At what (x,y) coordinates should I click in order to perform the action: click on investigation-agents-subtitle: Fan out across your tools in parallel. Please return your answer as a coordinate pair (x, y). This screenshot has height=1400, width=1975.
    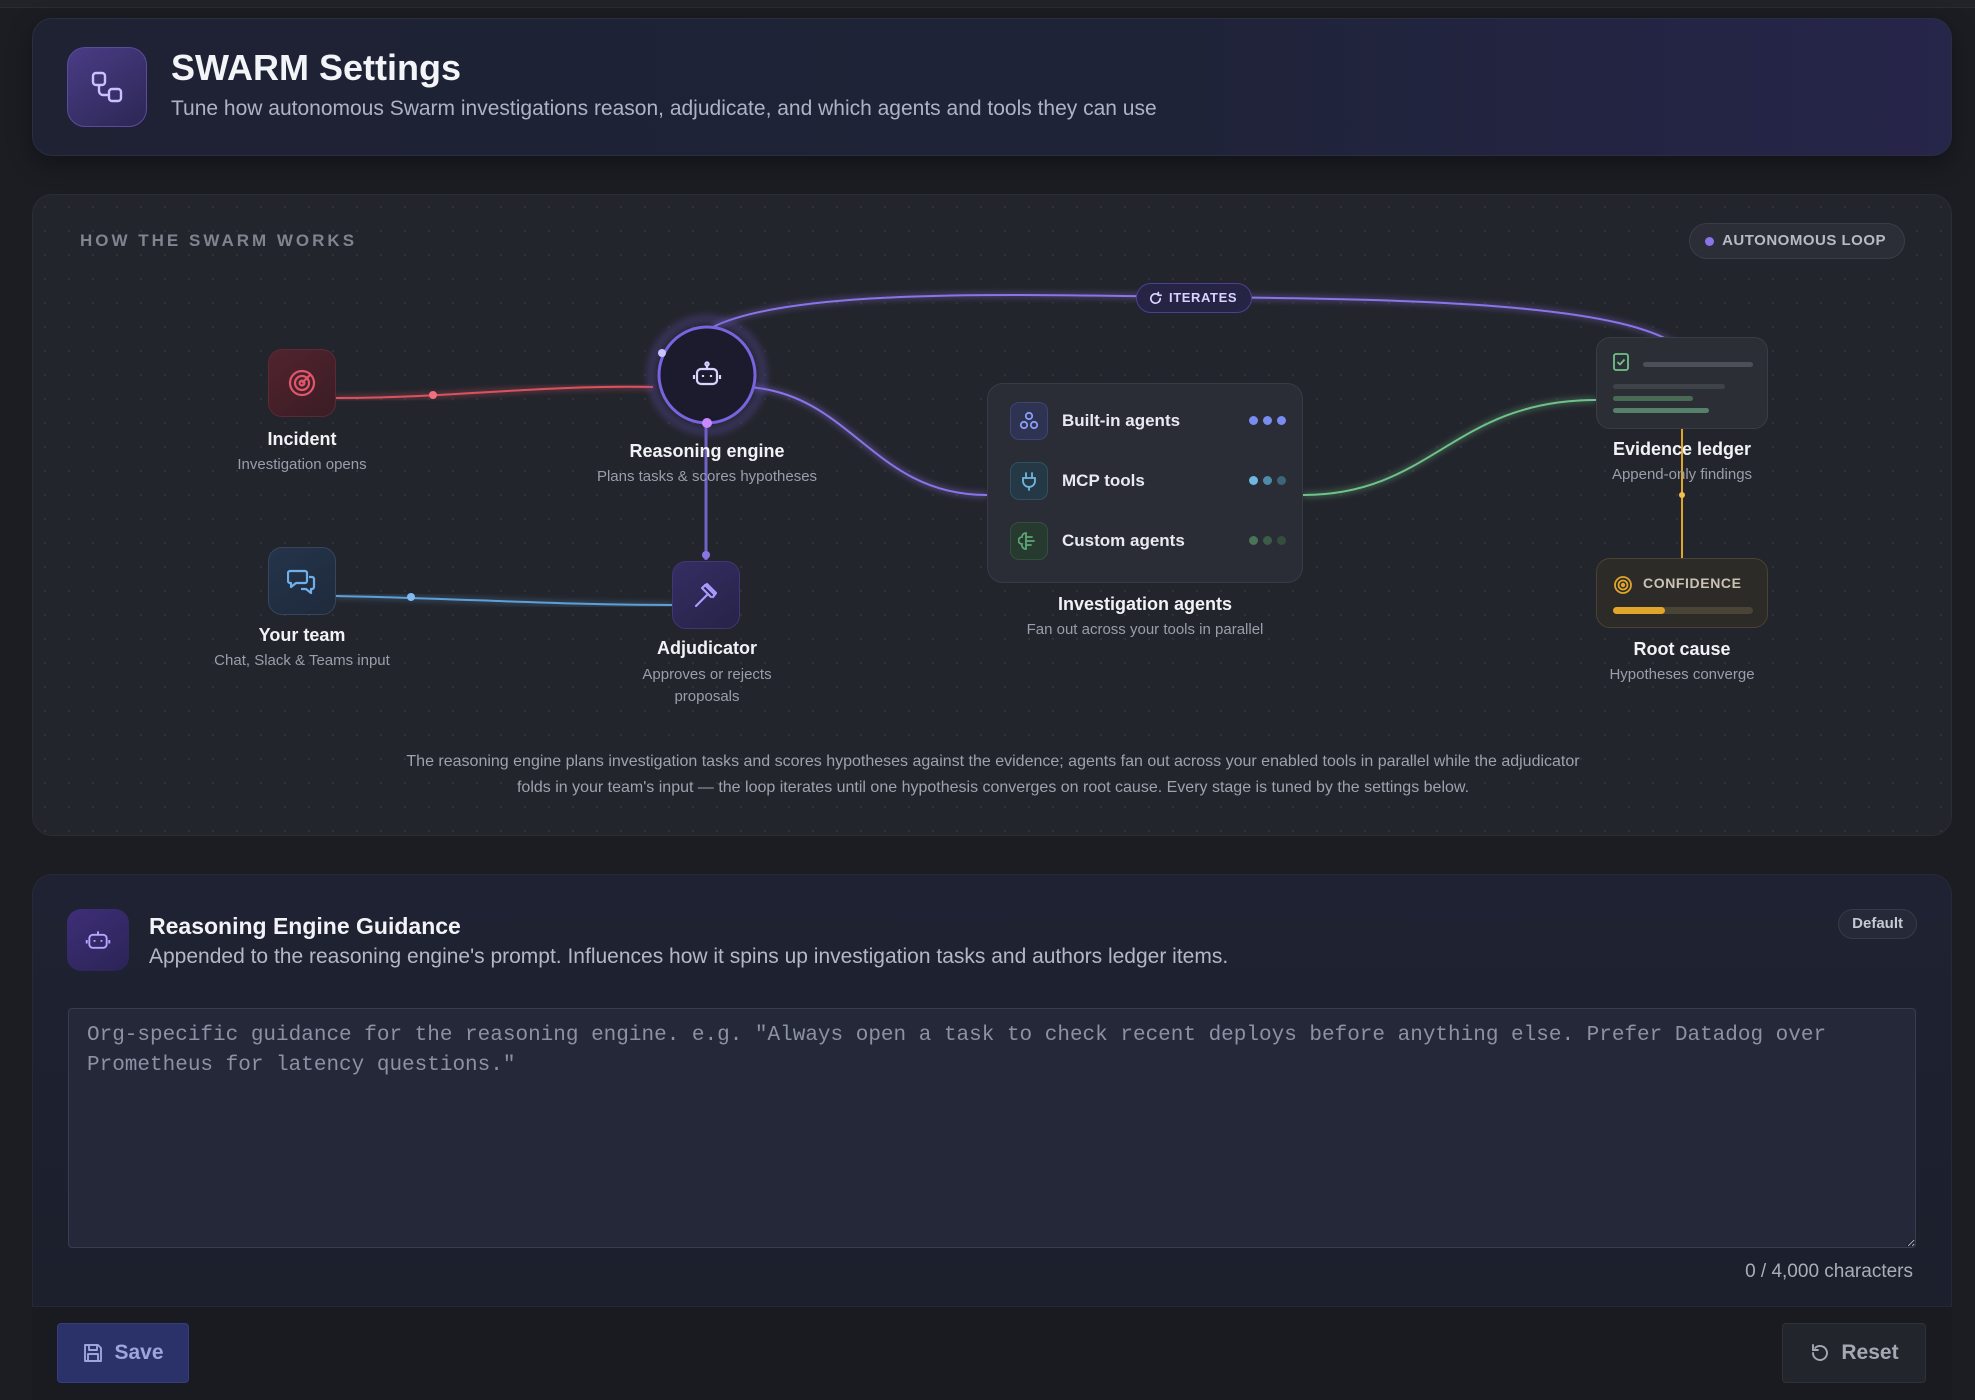
    Looking at the image, I should click on (1145, 629).